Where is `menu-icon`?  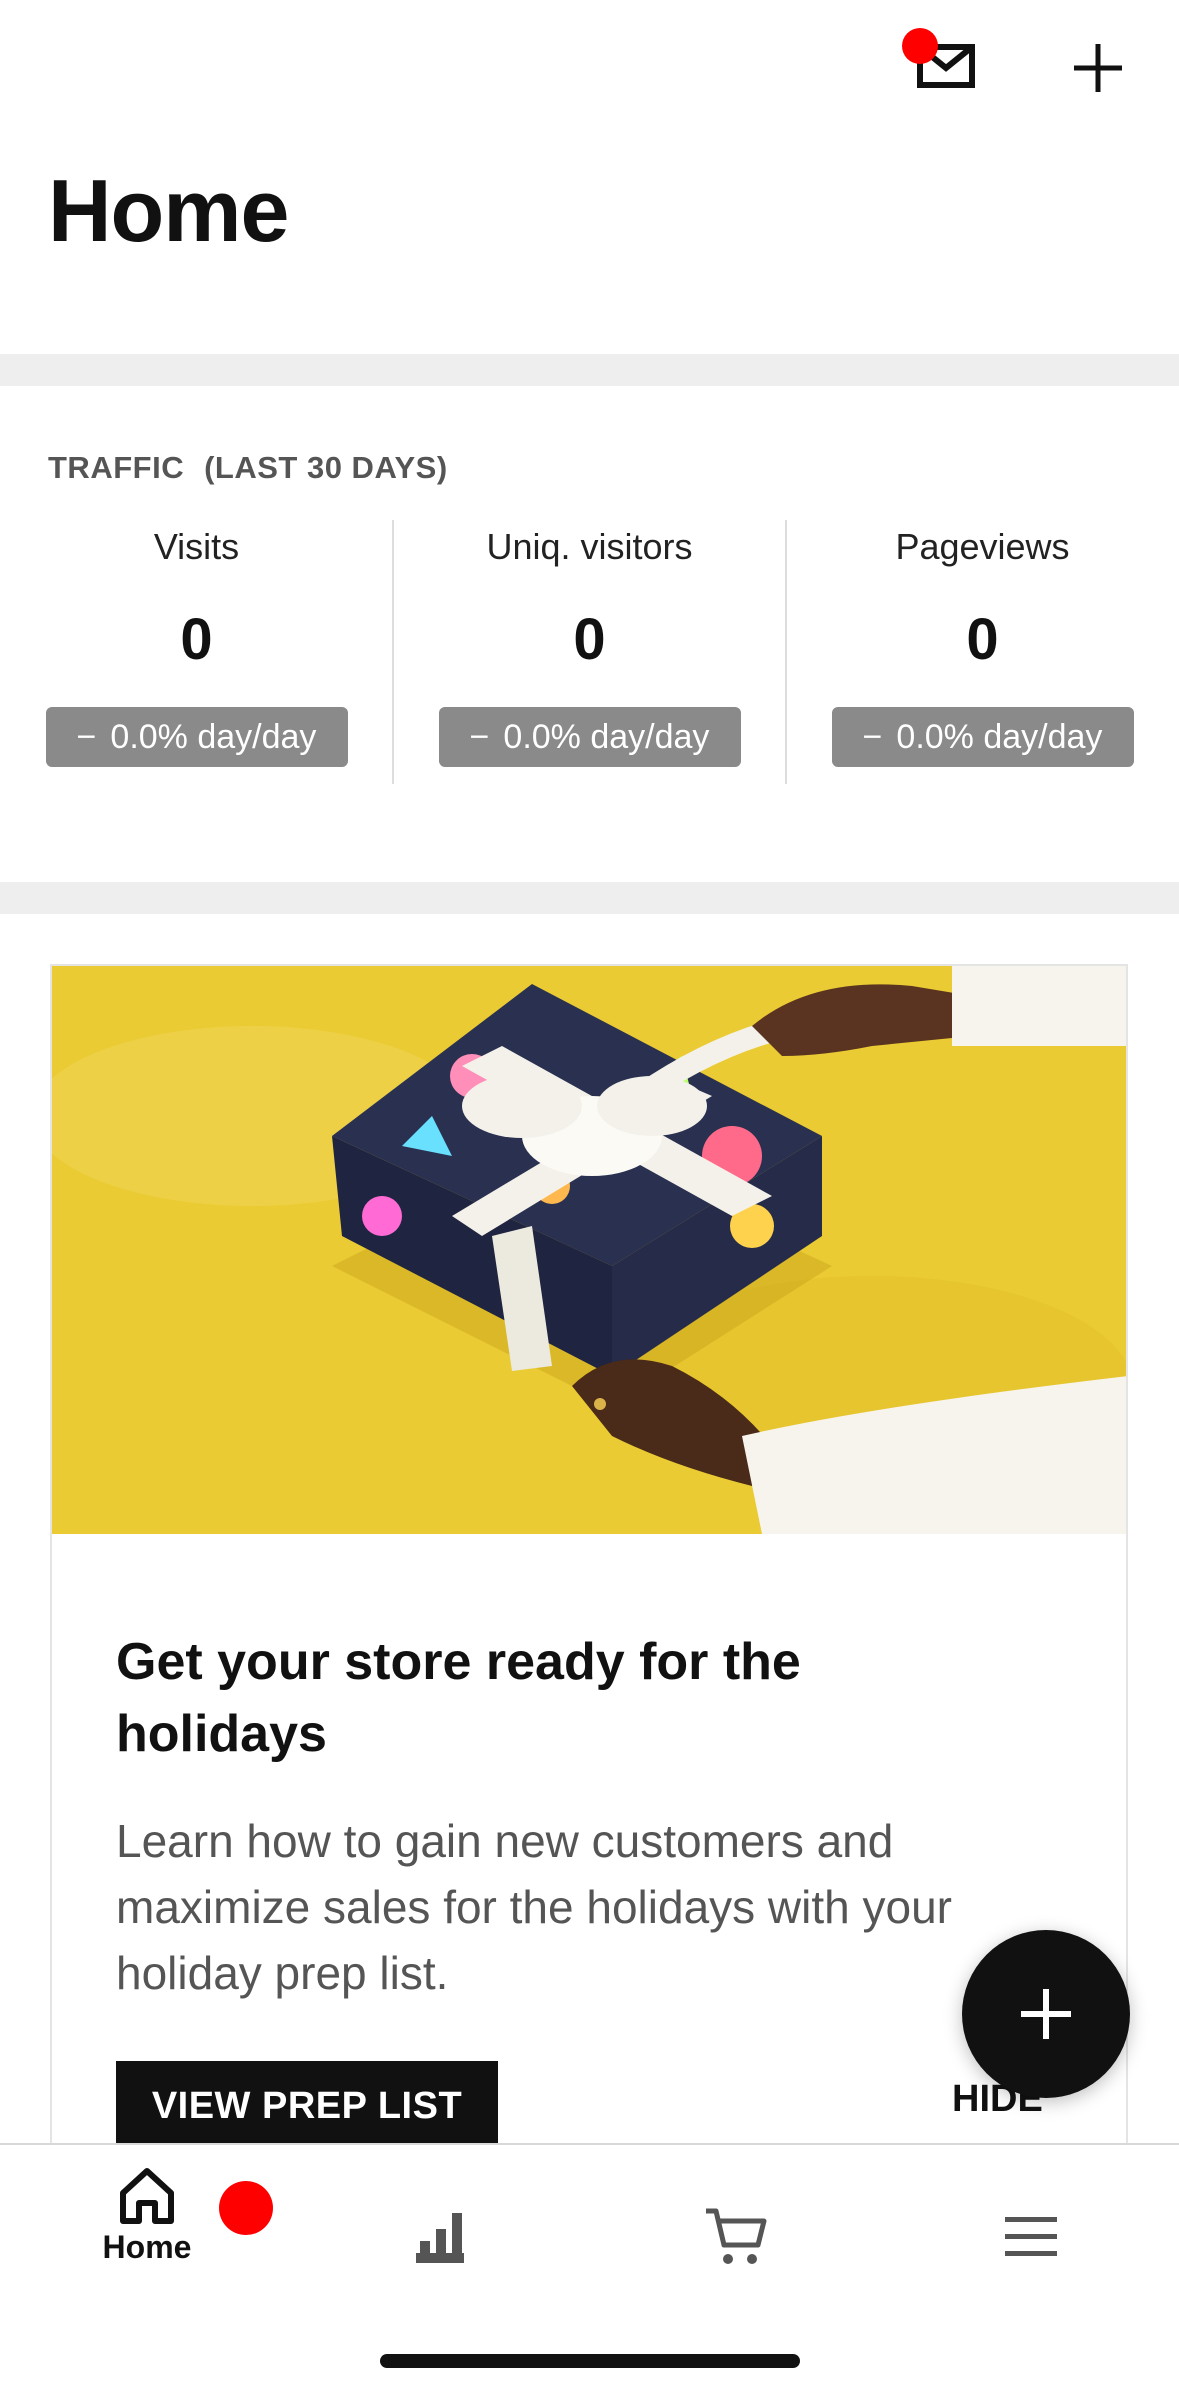
menu-icon is located at coordinates (1031, 2236).